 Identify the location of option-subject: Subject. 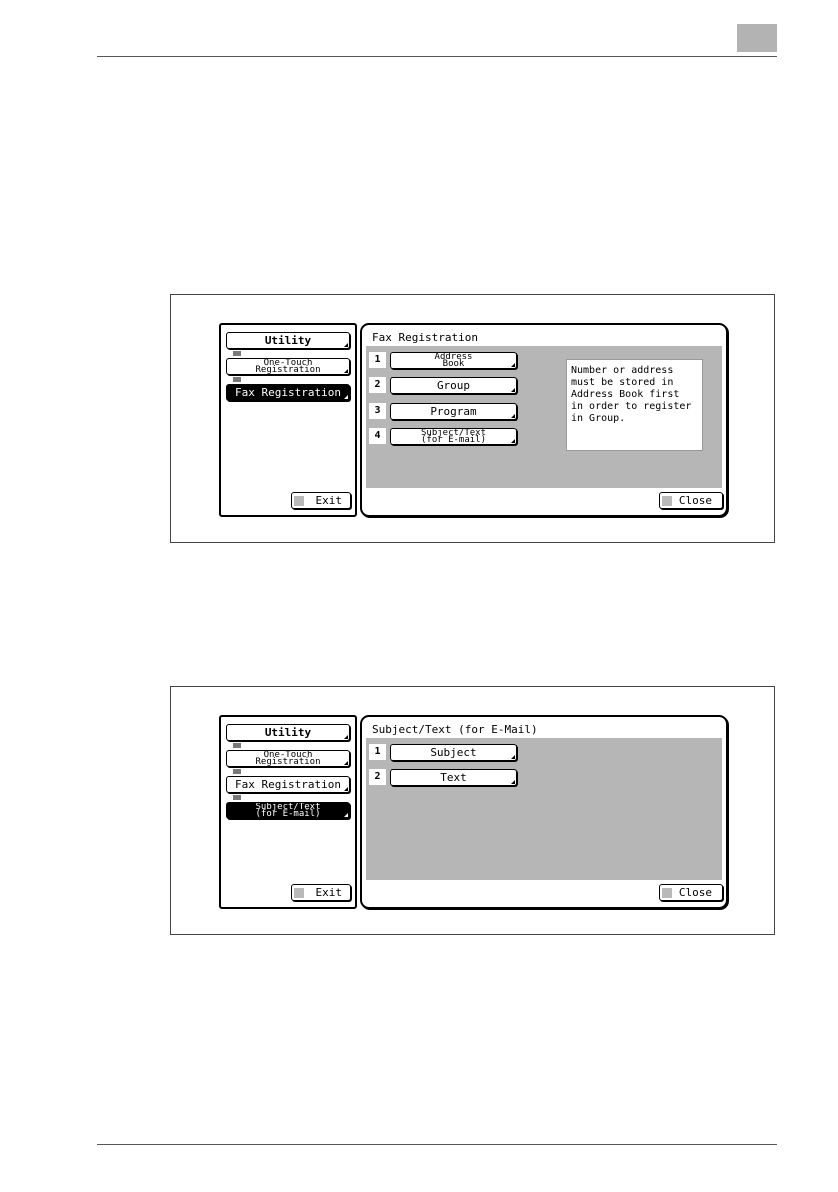
(453, 752).